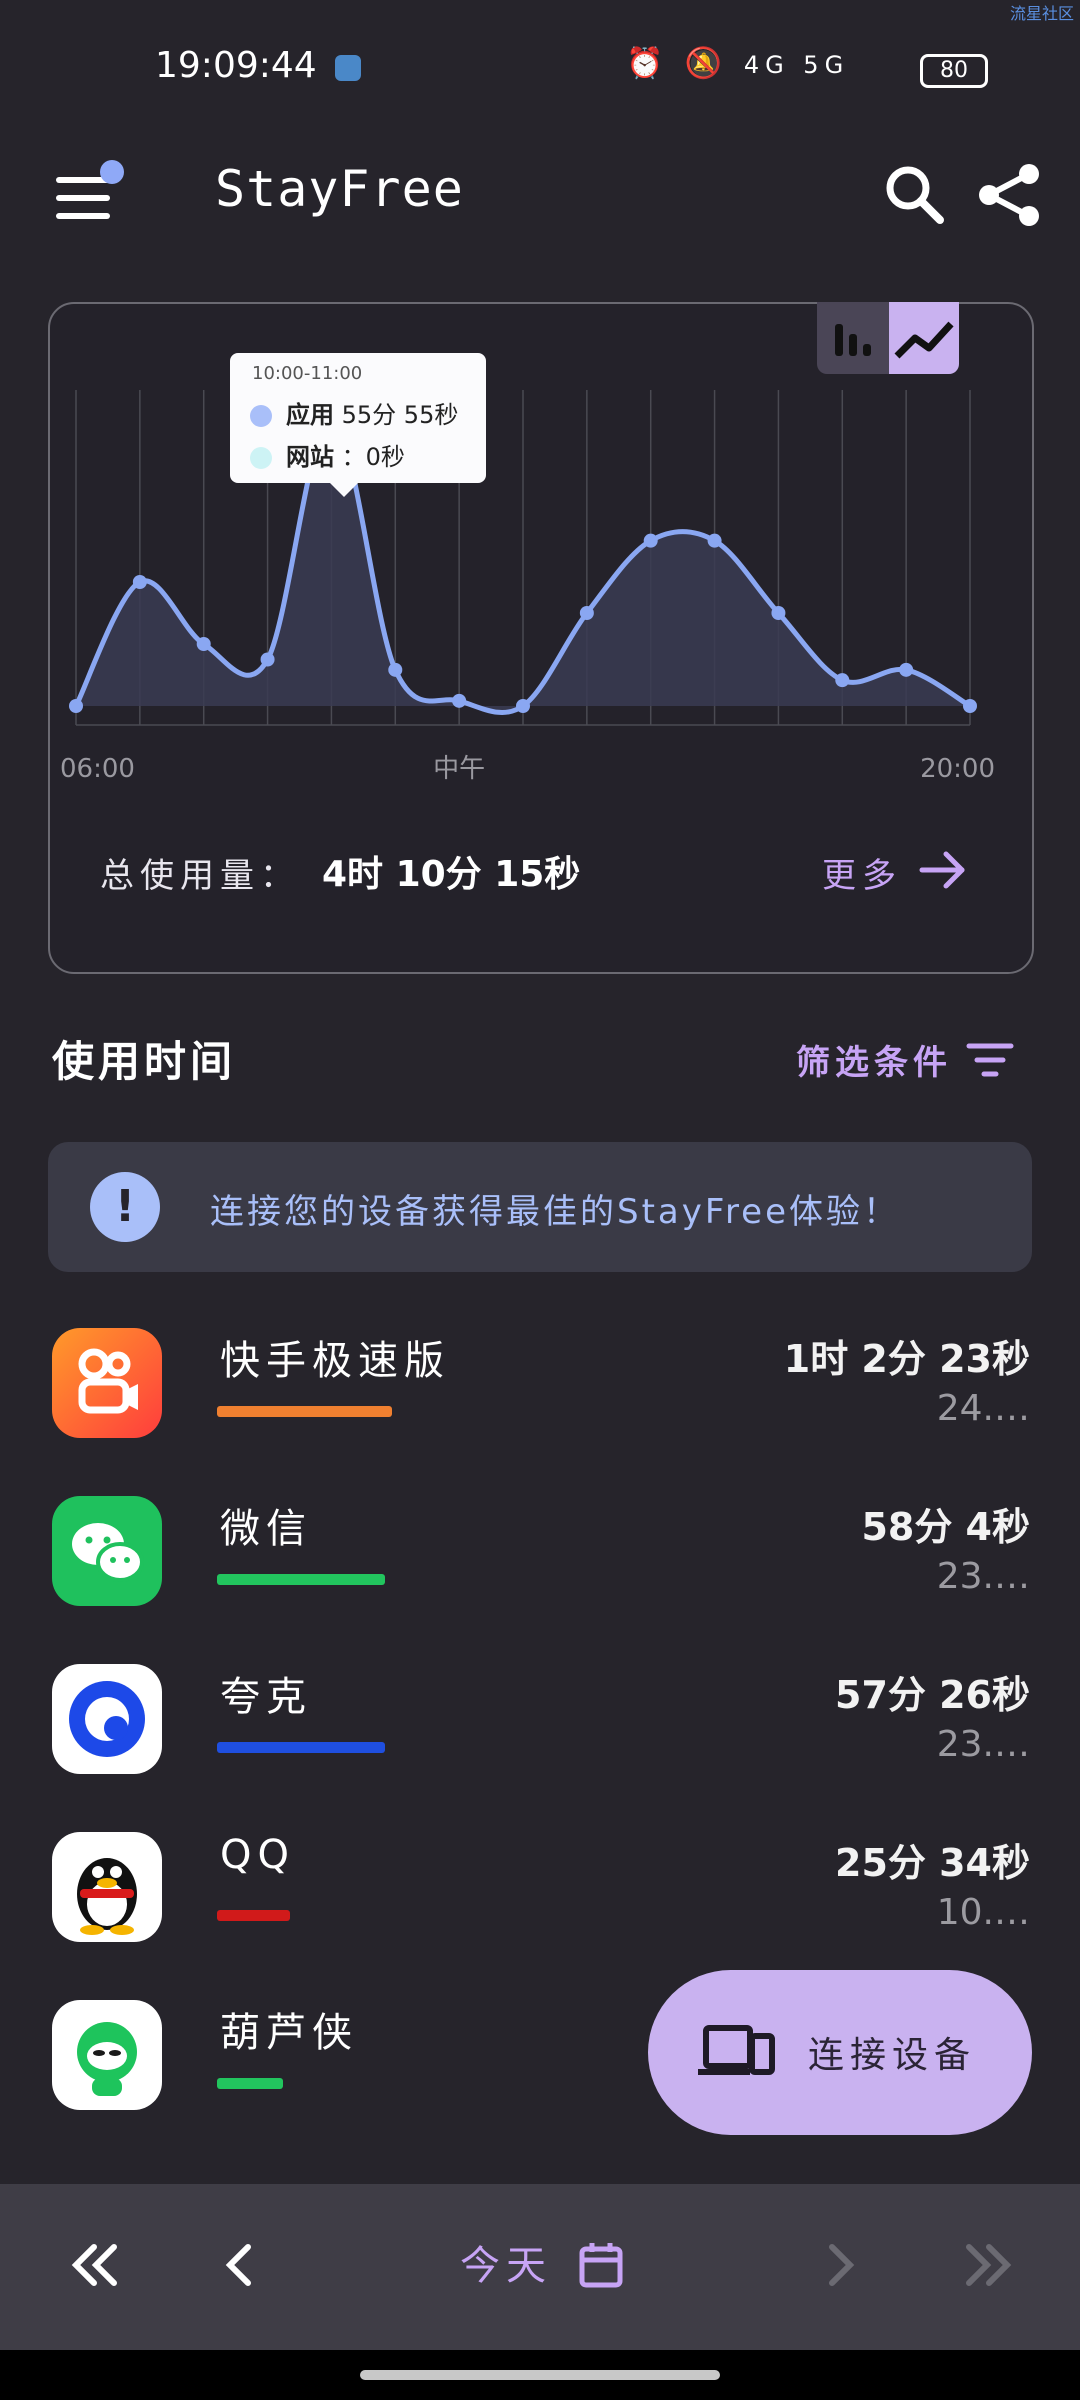 This screenshot has height=2400, width=1080. I want to click on battery-indicator: 80, so click(954, 71).